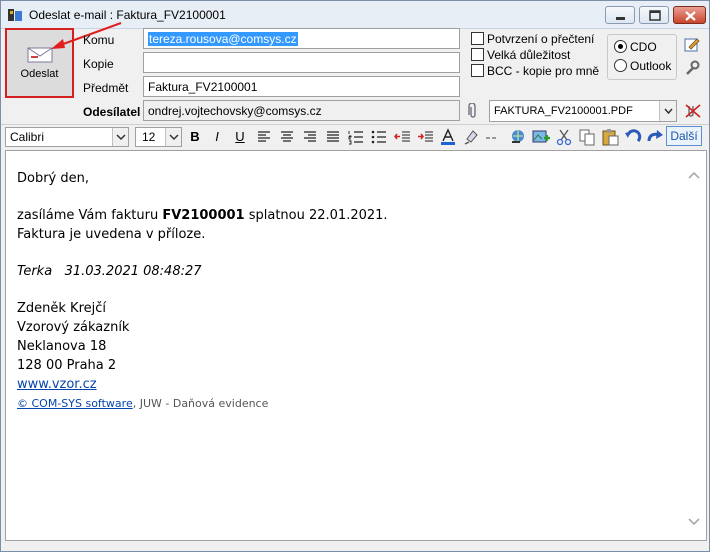 The width and height of the screenshot is (710, 552). What do you see at coordinates (473, 112) in the screenshot?
I see `paperclip-icon` at bounding box center [473, 112].